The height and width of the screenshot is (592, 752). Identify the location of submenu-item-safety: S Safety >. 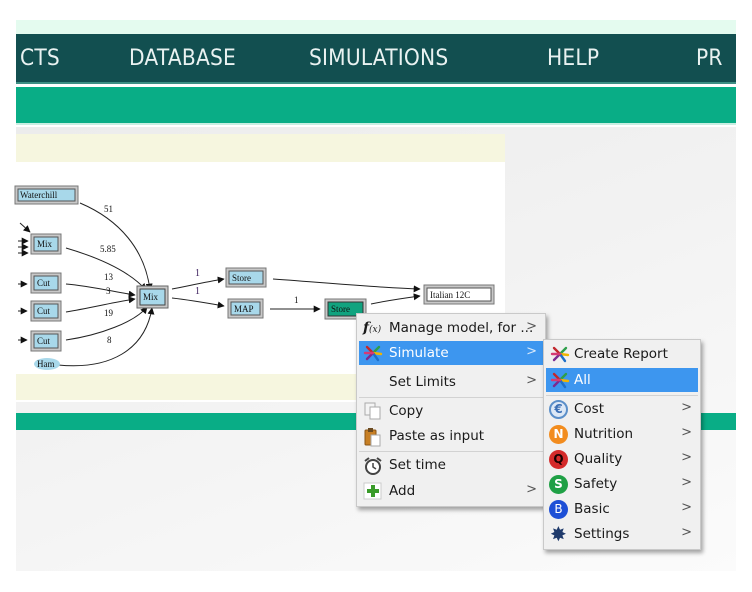
(622, 484).